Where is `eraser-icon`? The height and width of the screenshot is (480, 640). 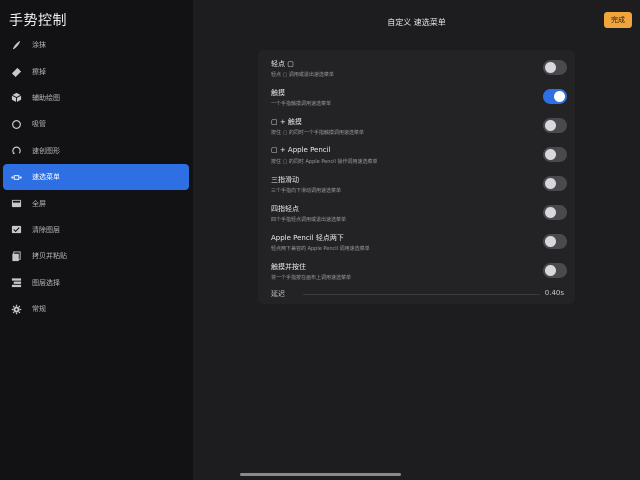 eraser-icon is located at coordinates (16, 72).